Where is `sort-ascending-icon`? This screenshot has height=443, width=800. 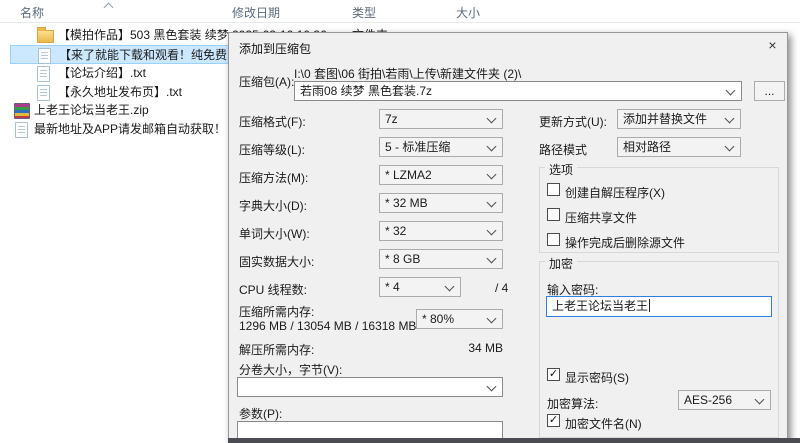
sort-ascending-icon is located at coordinates (108, 7).